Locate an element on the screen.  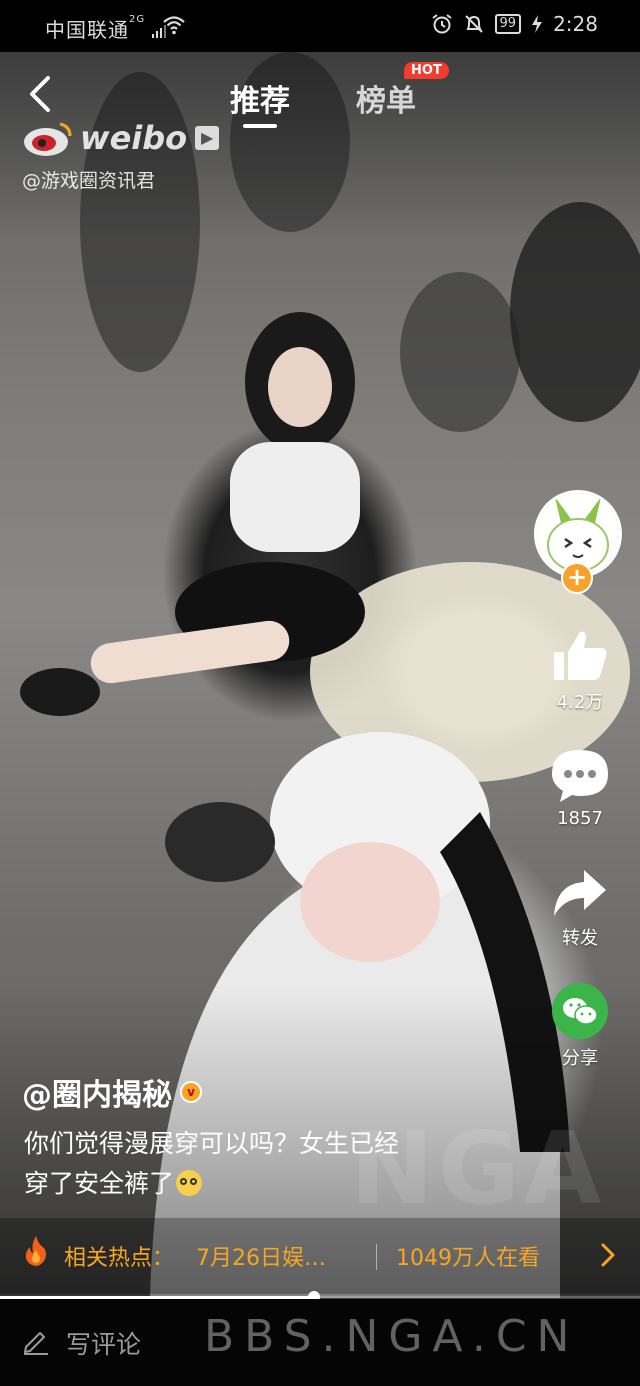
repost-button: 转发 is located at coordinates (580, 909).